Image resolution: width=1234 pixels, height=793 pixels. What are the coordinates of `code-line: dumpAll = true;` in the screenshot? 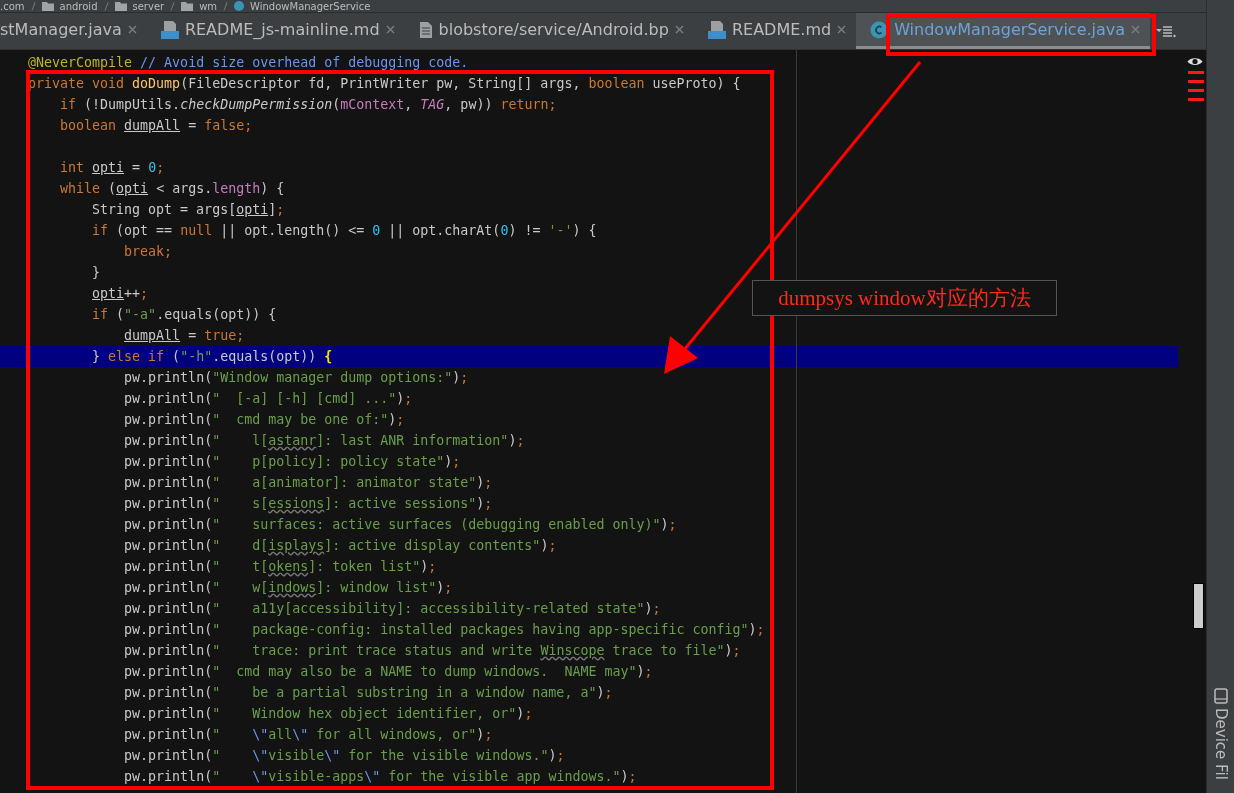 It's located at (184, 336).